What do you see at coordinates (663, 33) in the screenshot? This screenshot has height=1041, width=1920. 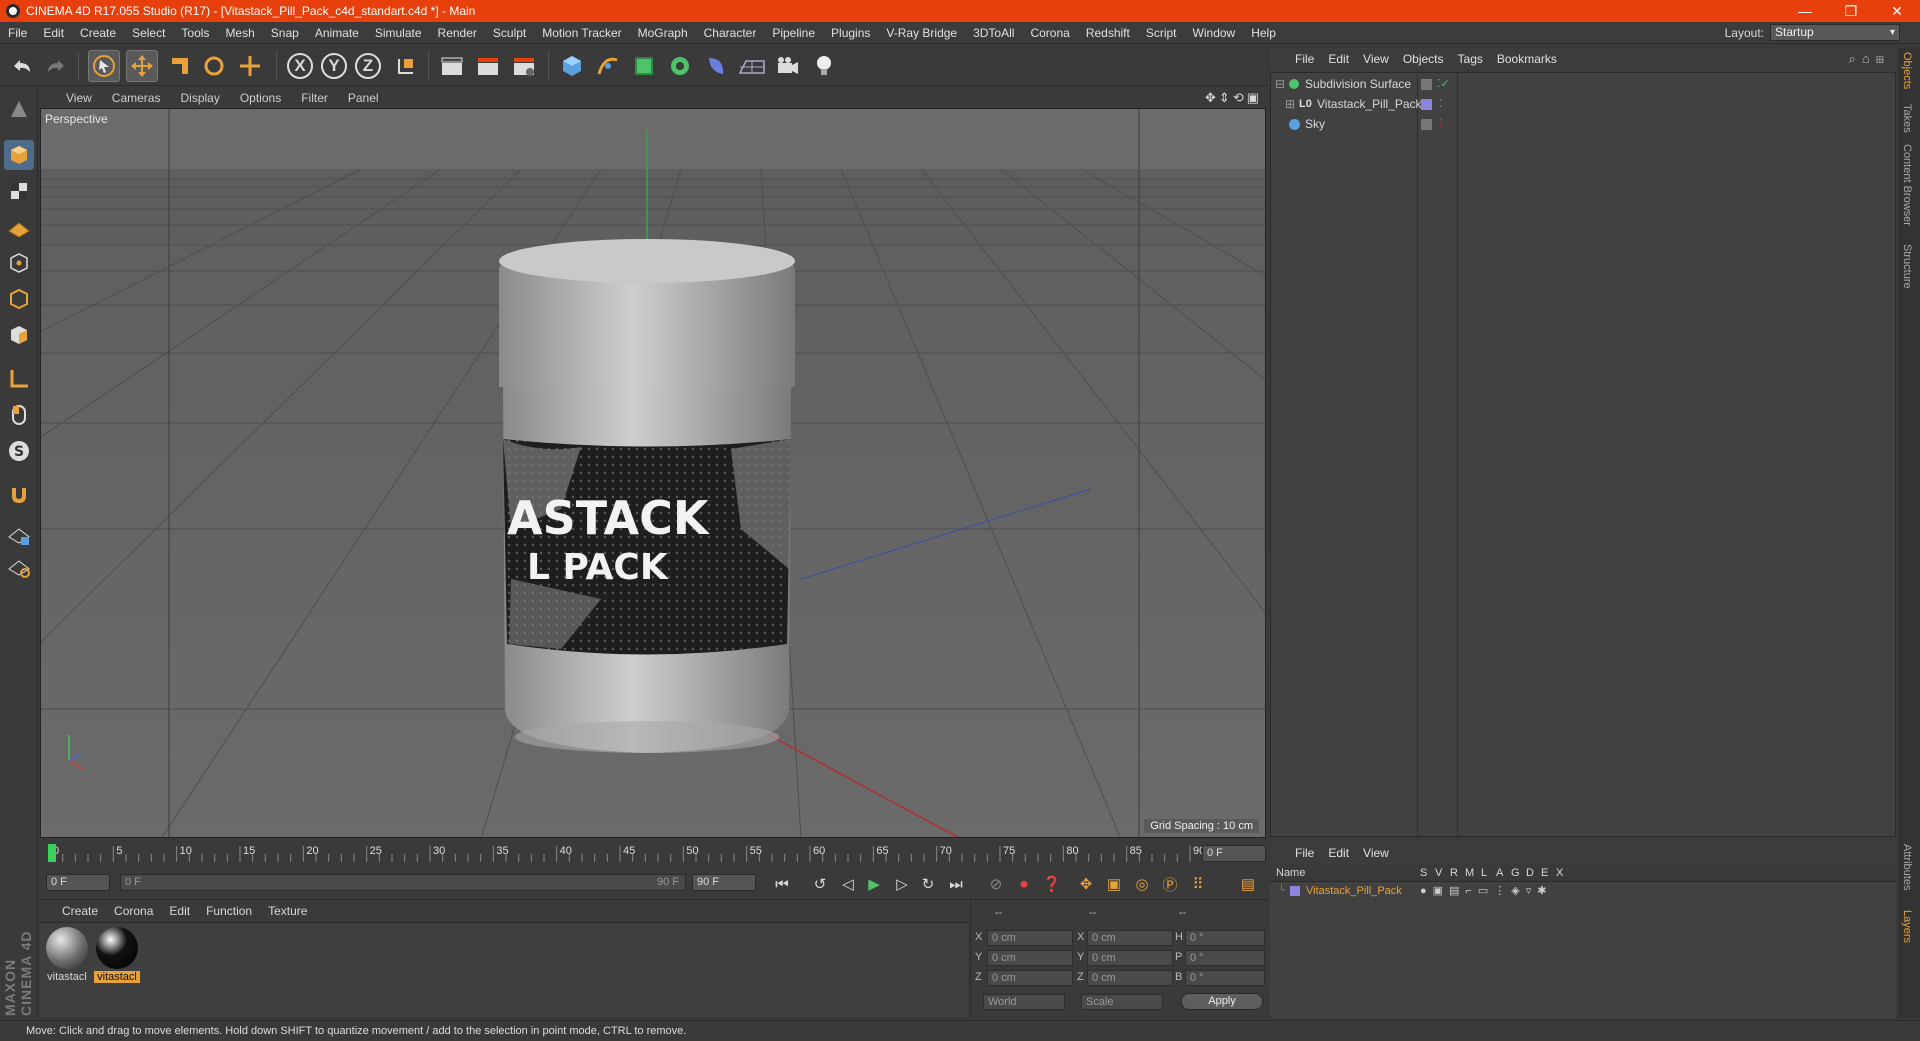 I see `menu-mograph: MoGraph` at bounding box center [663, 33].